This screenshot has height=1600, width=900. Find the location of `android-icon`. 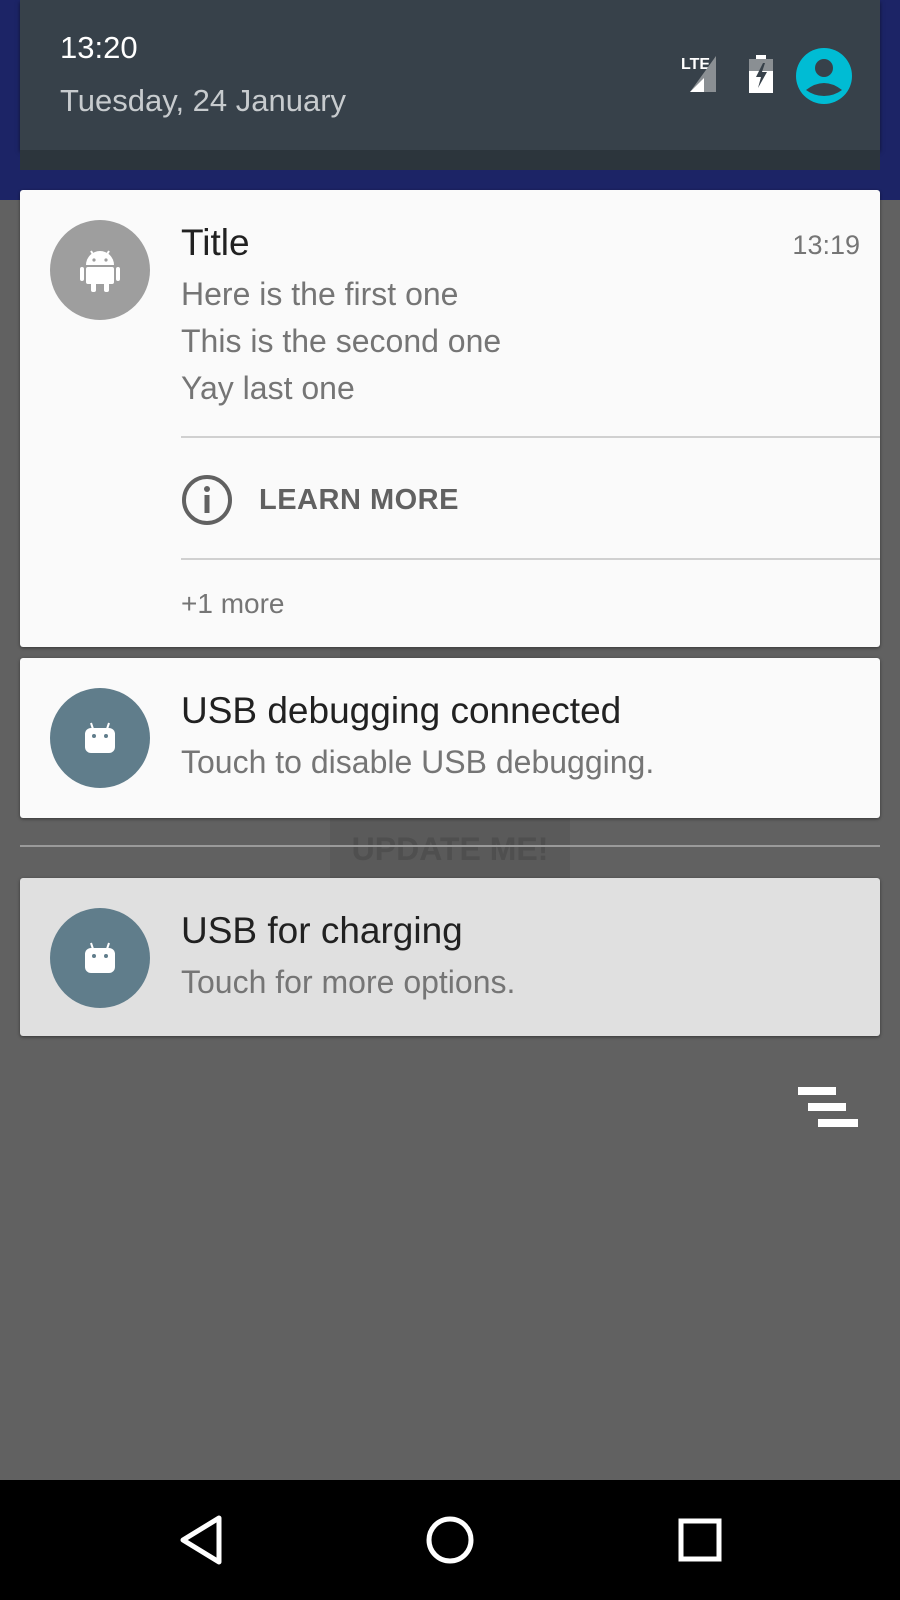

android-icon is located at coordinates (100, 271).